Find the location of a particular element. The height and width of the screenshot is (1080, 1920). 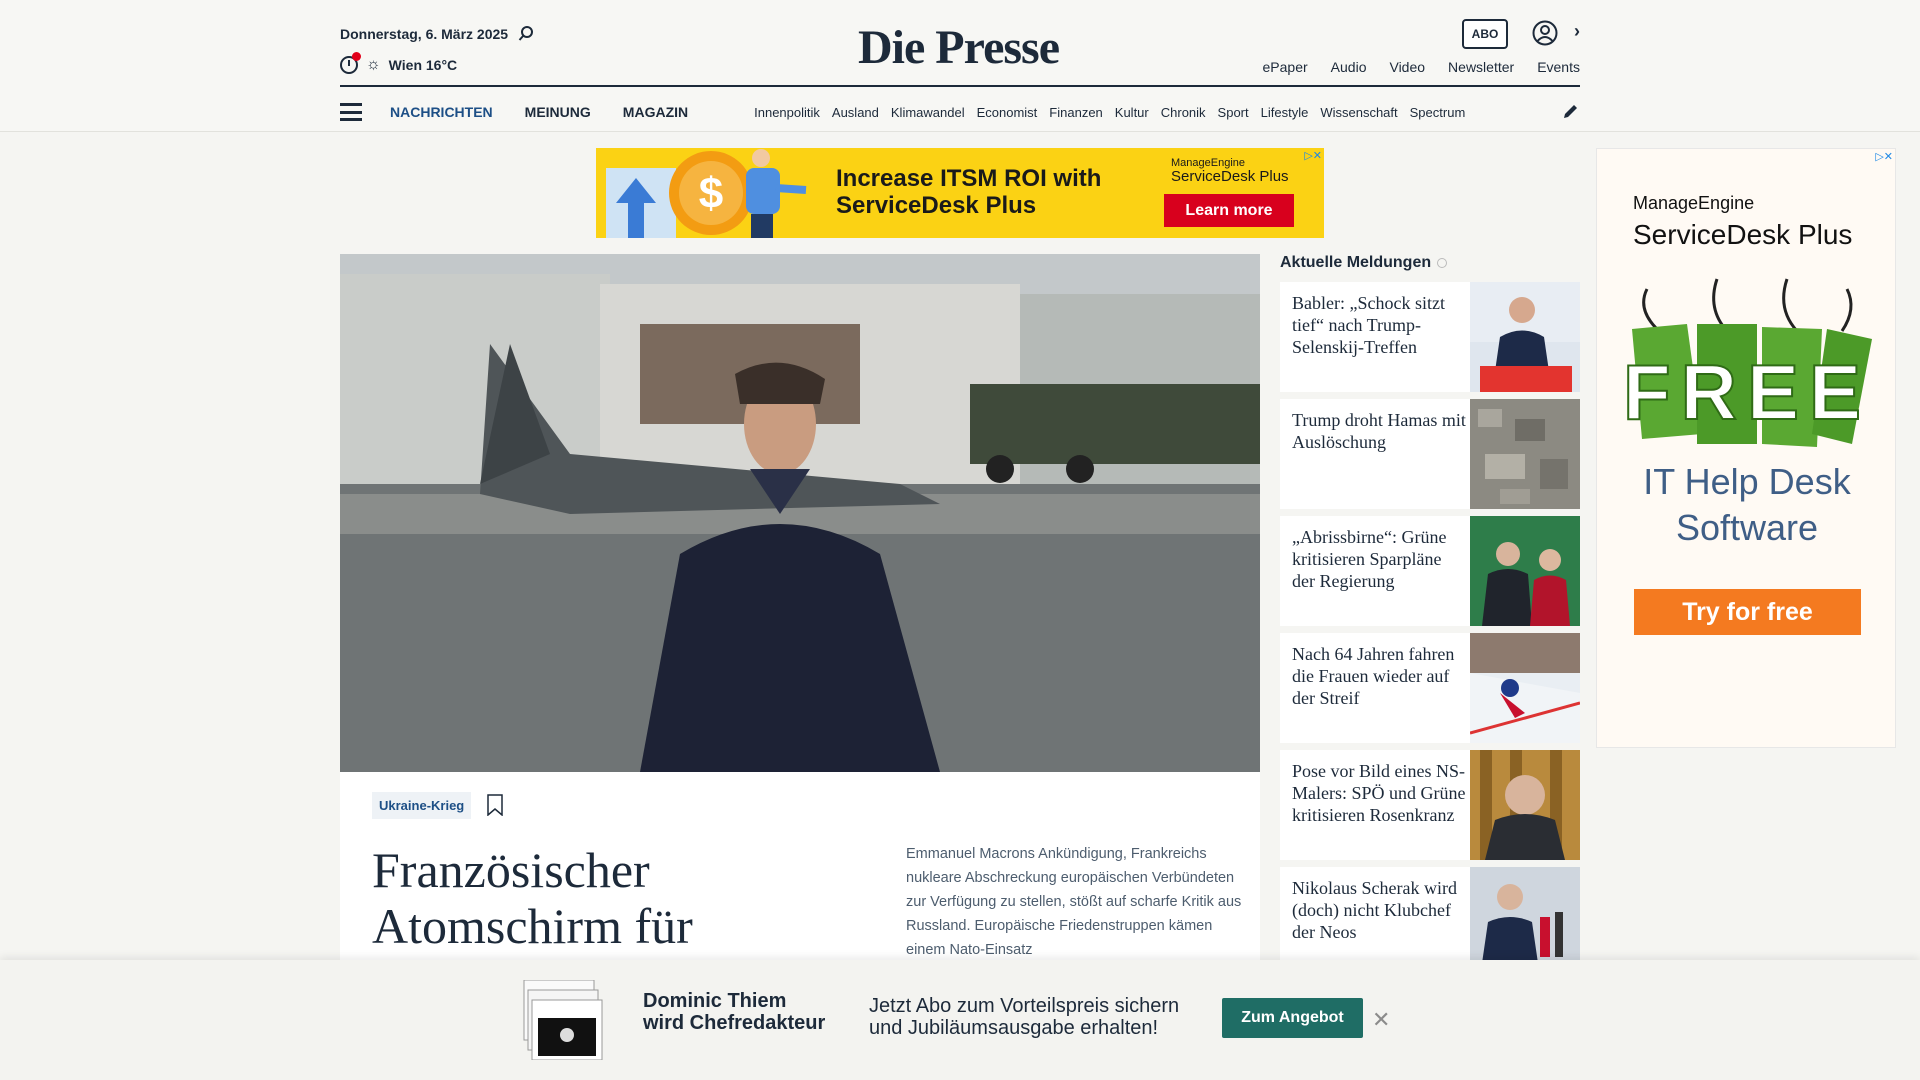

sky-ad-heading-line-1: IT Help Desk is located at coordinates (1747, 481).